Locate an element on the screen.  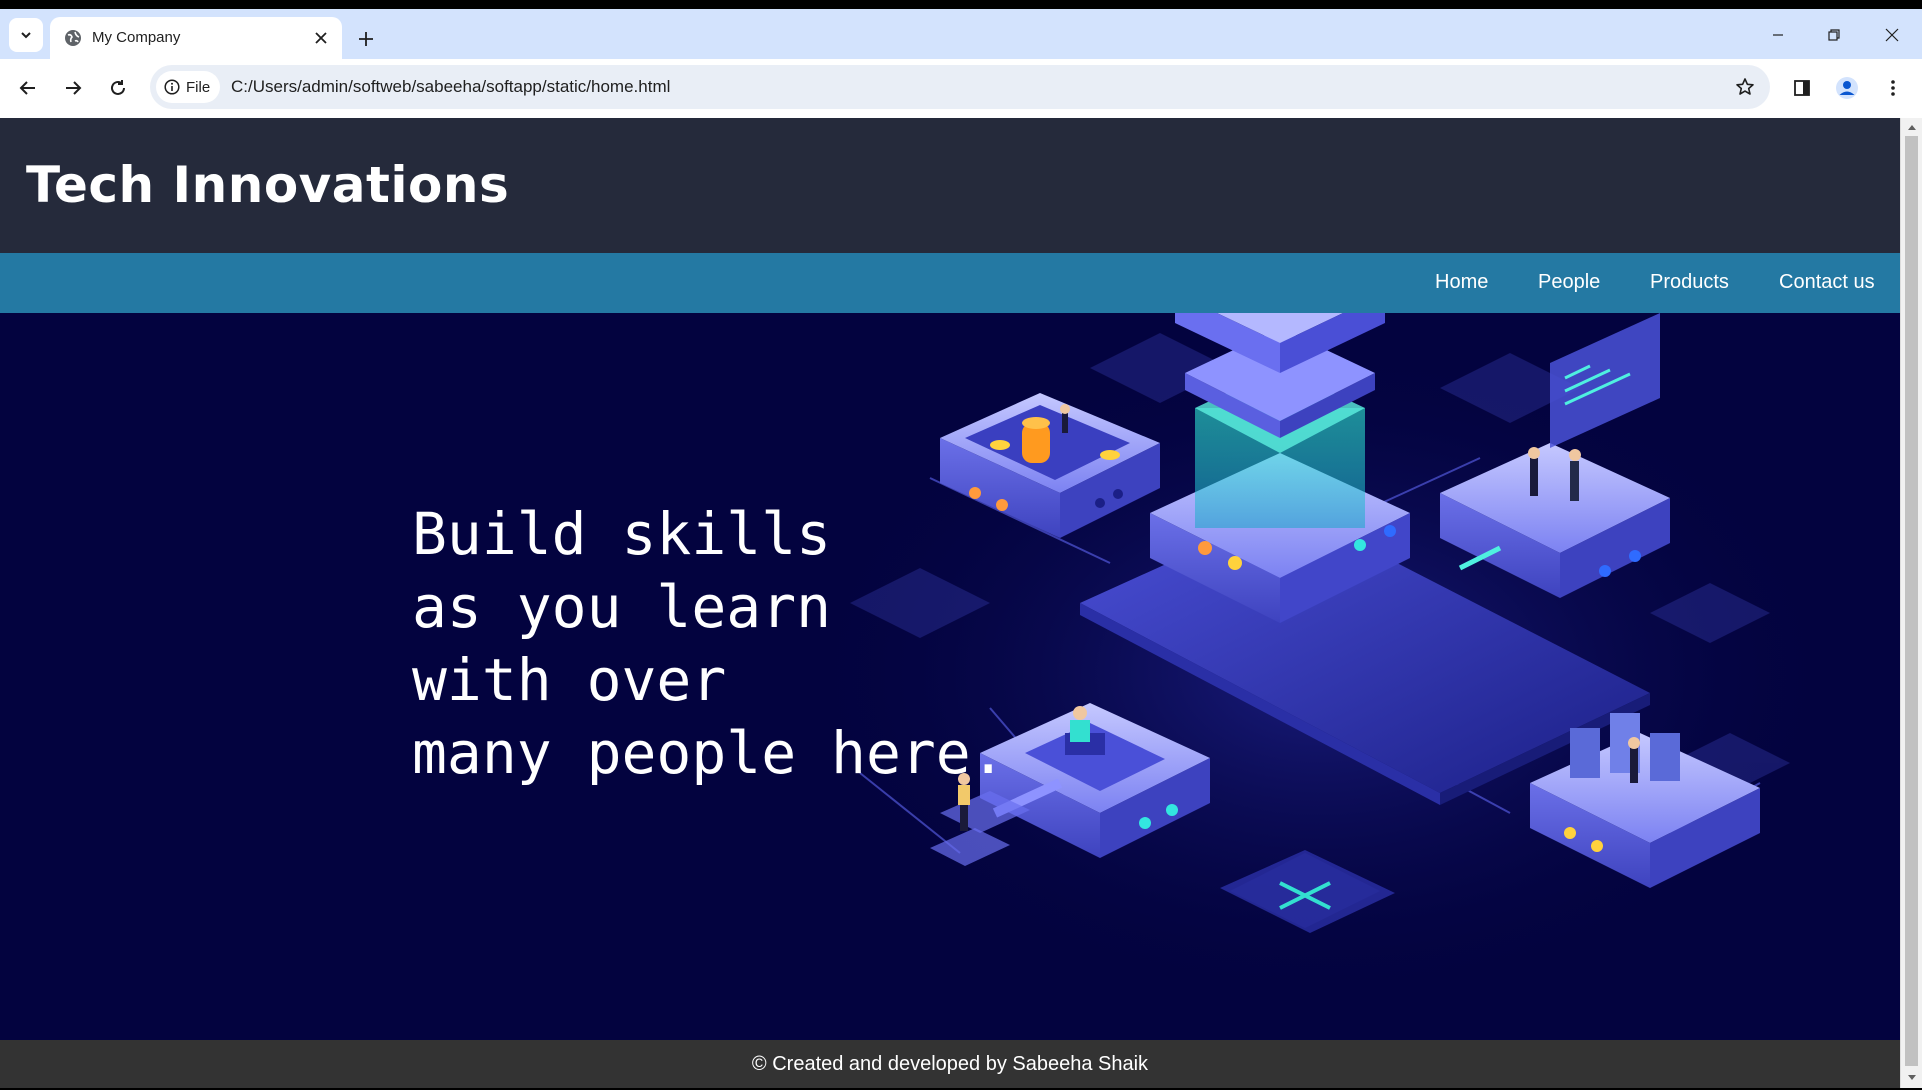
scroll-thumb is located at coordinates (1911, 601).